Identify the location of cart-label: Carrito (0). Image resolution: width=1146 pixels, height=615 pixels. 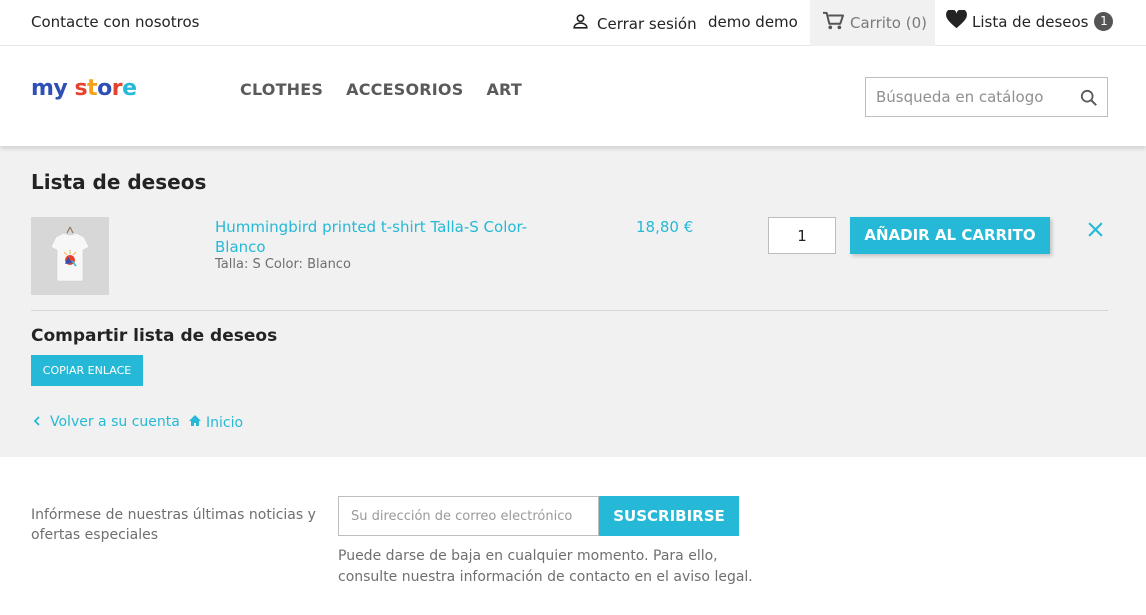
(888, 23).